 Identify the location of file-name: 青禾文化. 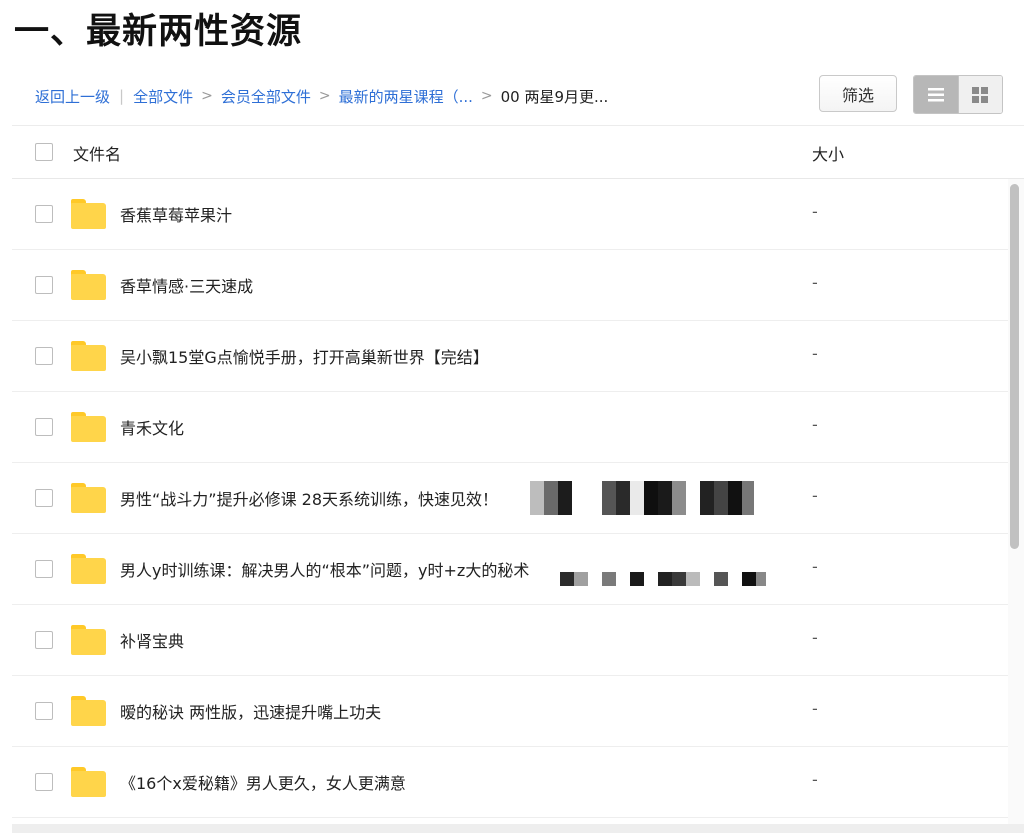
(152, 427).